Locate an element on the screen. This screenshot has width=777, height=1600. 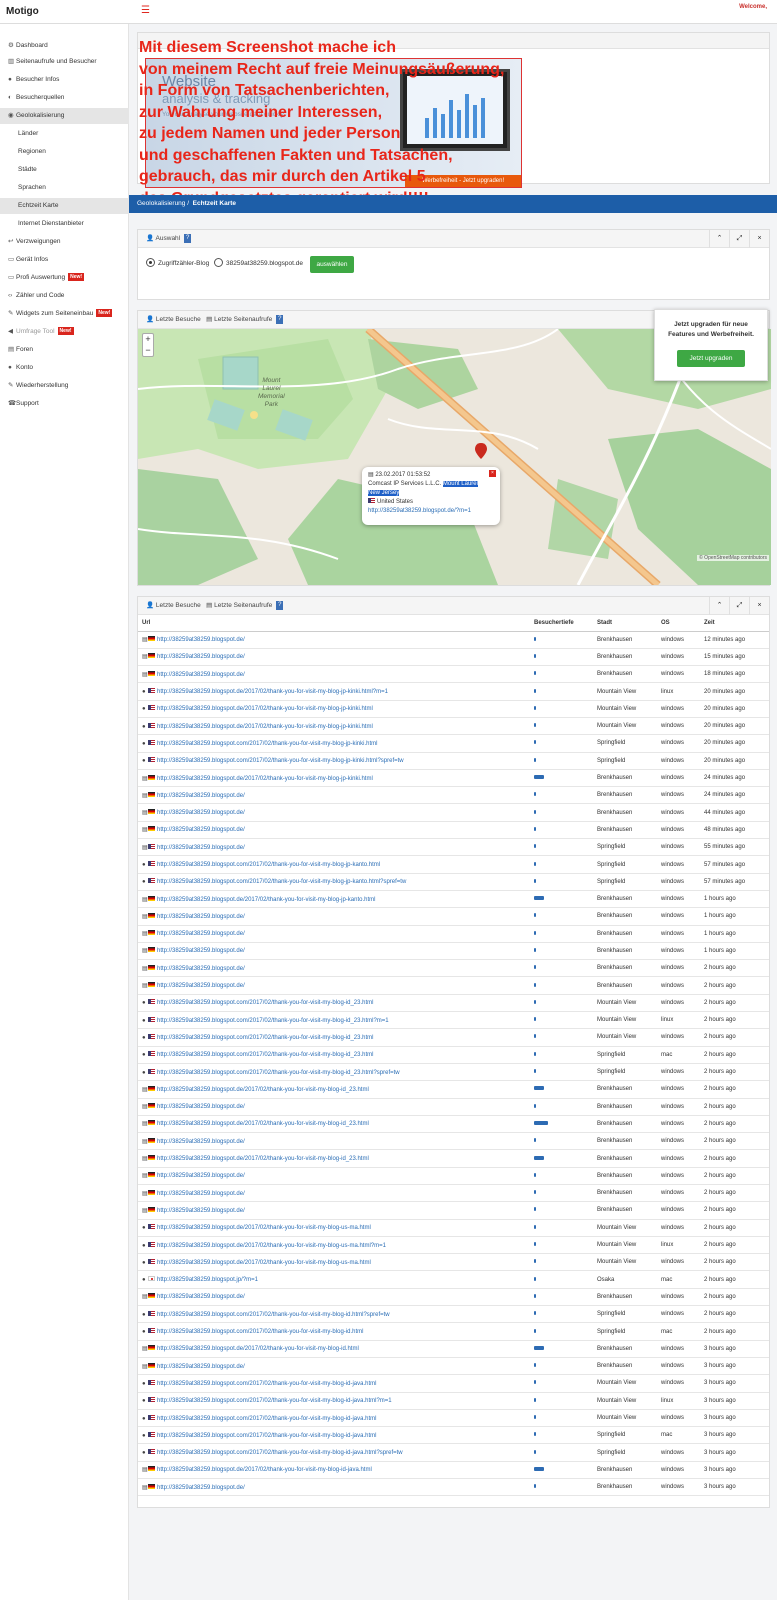
sidebar-item-2: ● Besucher Infos is located at coordinates (64, 80).